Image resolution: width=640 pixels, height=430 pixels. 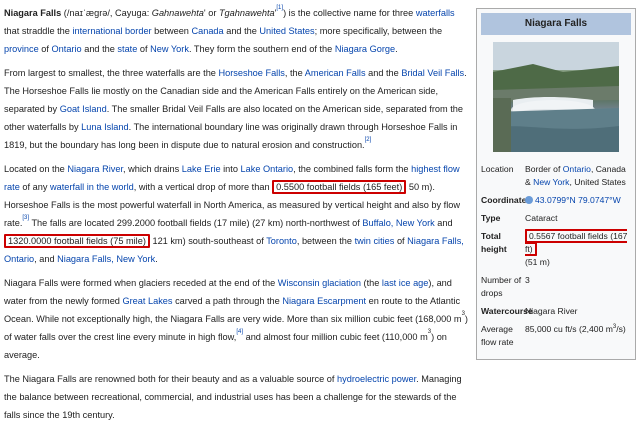 What do you see at coordinates (435, 13) in the screenshot?
I see `link-waterfalls: waterfalls` at bounding box center [435, 13].